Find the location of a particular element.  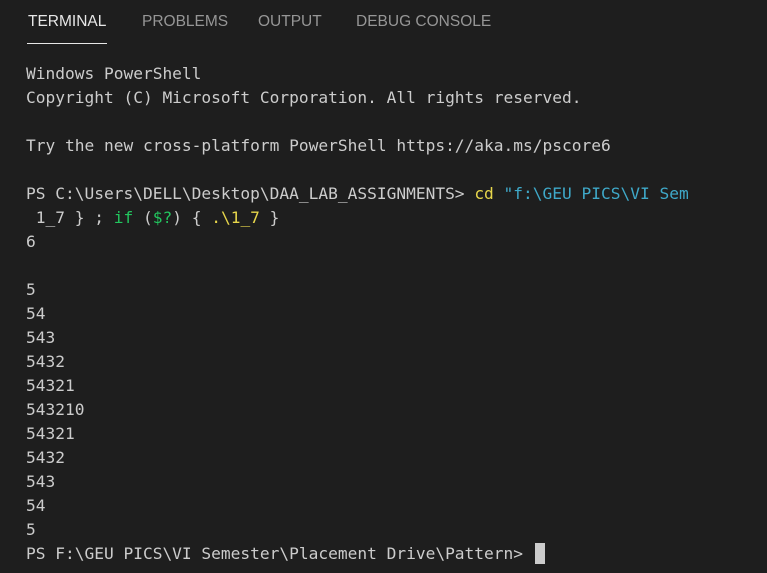

command-cond-close: ) { is located at coordinates (192, 217).